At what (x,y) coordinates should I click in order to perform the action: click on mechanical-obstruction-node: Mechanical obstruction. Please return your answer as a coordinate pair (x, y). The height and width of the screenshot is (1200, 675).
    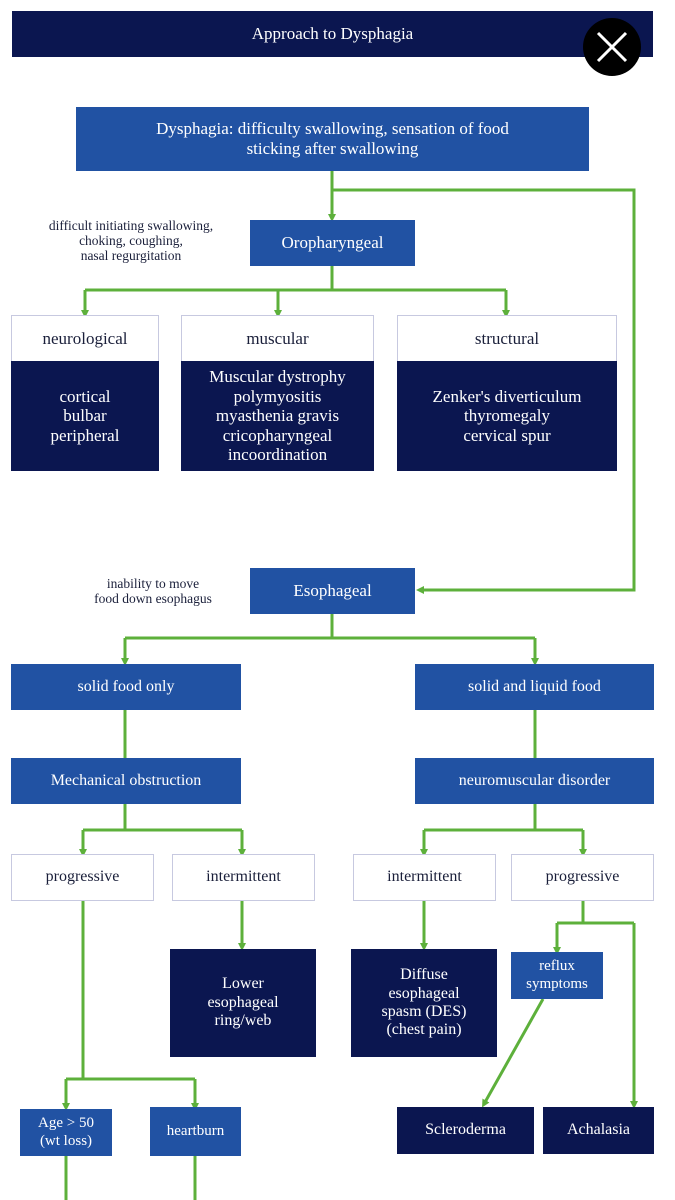
    Looking at the image, I should click on (126, 781).